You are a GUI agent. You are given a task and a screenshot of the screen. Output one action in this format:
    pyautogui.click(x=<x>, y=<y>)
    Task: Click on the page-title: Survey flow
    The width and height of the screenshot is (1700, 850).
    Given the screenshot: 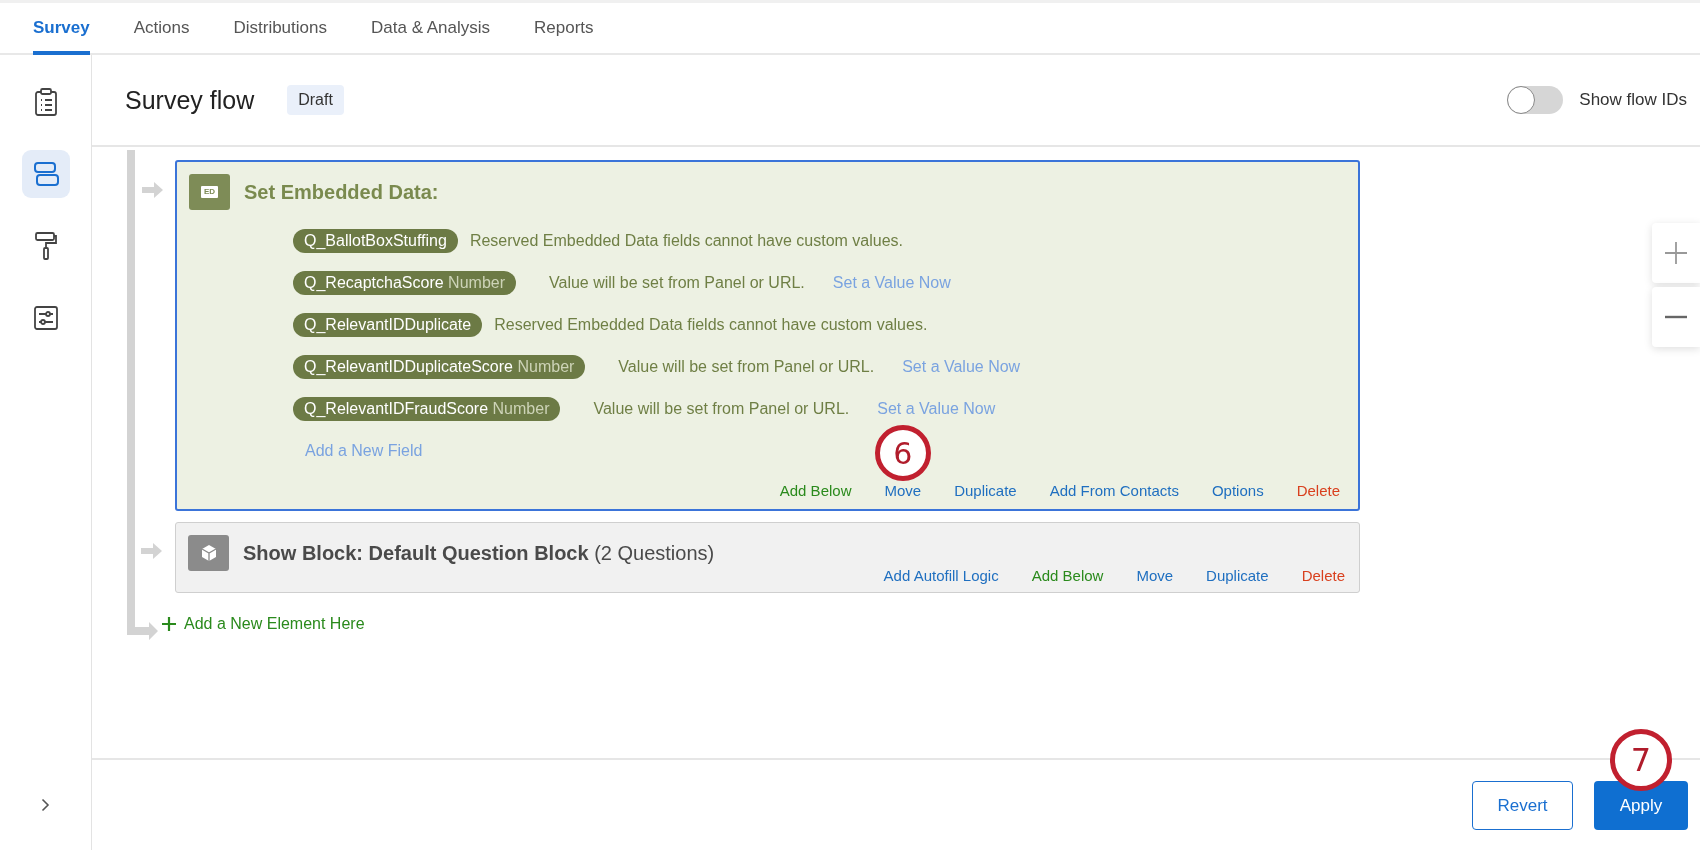 What is the action you would take?
    pyautogui.click(x=190, y=100)
    